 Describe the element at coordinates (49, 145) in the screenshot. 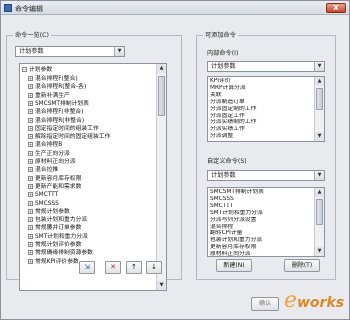

I see `tree-item-label: 混合排程B` at that location.